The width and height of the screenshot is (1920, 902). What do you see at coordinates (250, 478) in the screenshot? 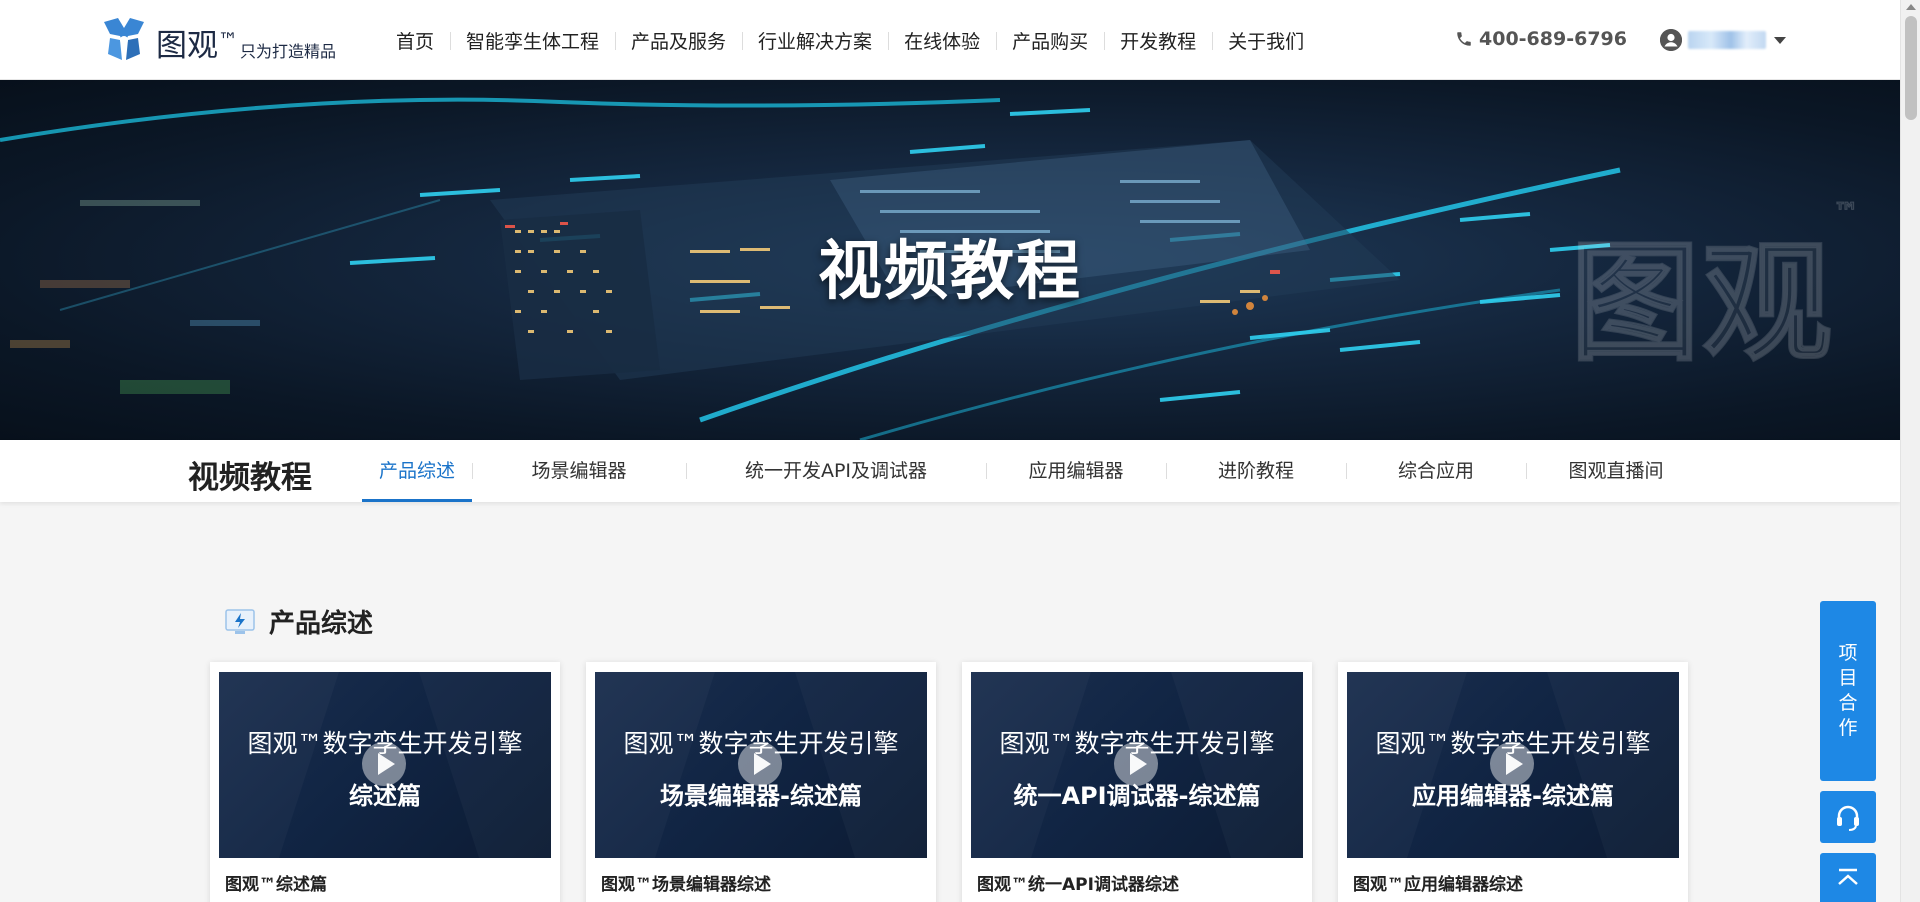
I see `category-bar-title: 视频教程` at bounding box center [250, 478].